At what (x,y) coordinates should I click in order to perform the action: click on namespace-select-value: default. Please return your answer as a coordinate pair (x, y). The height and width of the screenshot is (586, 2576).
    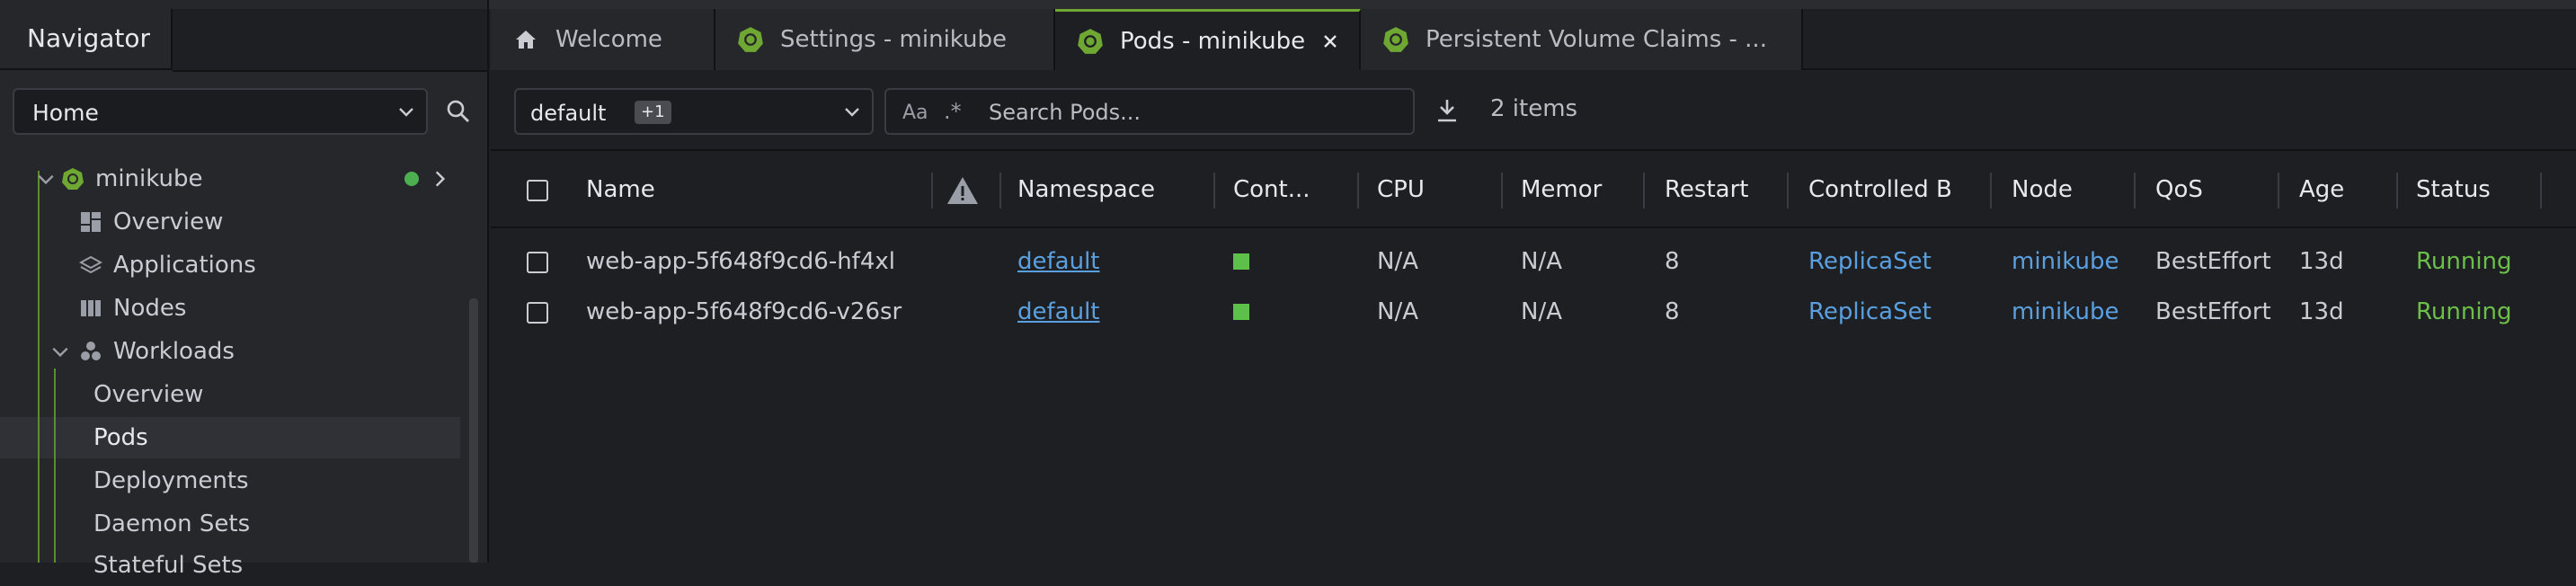
    Looking at the image, I should click on (568, 113).